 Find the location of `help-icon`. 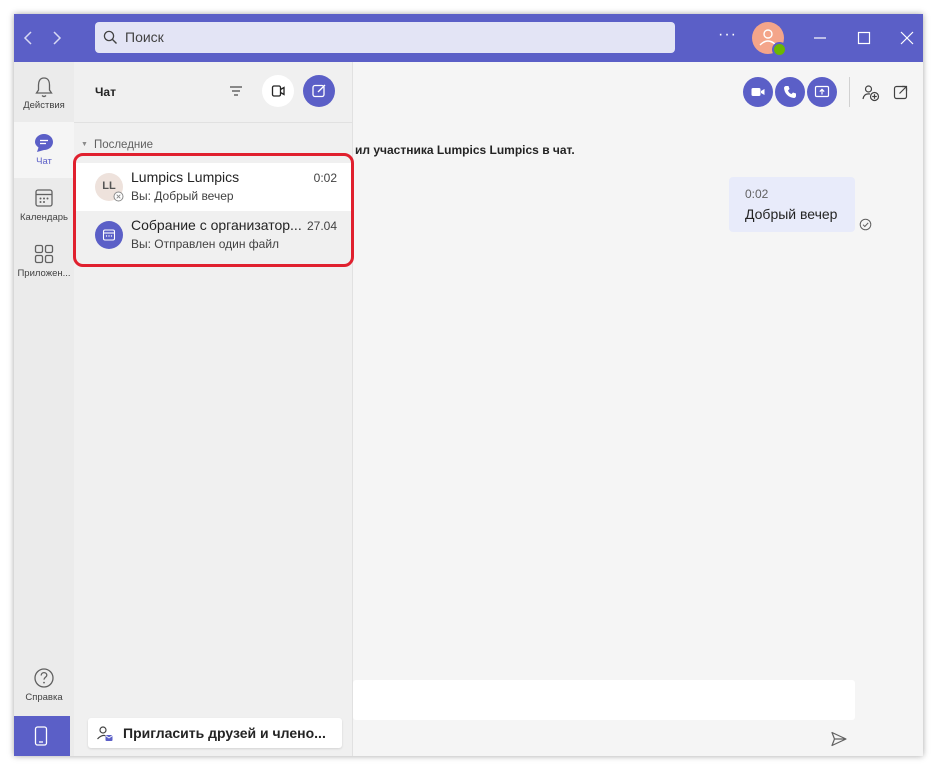

help-icon is located at coordinates (44, 678).